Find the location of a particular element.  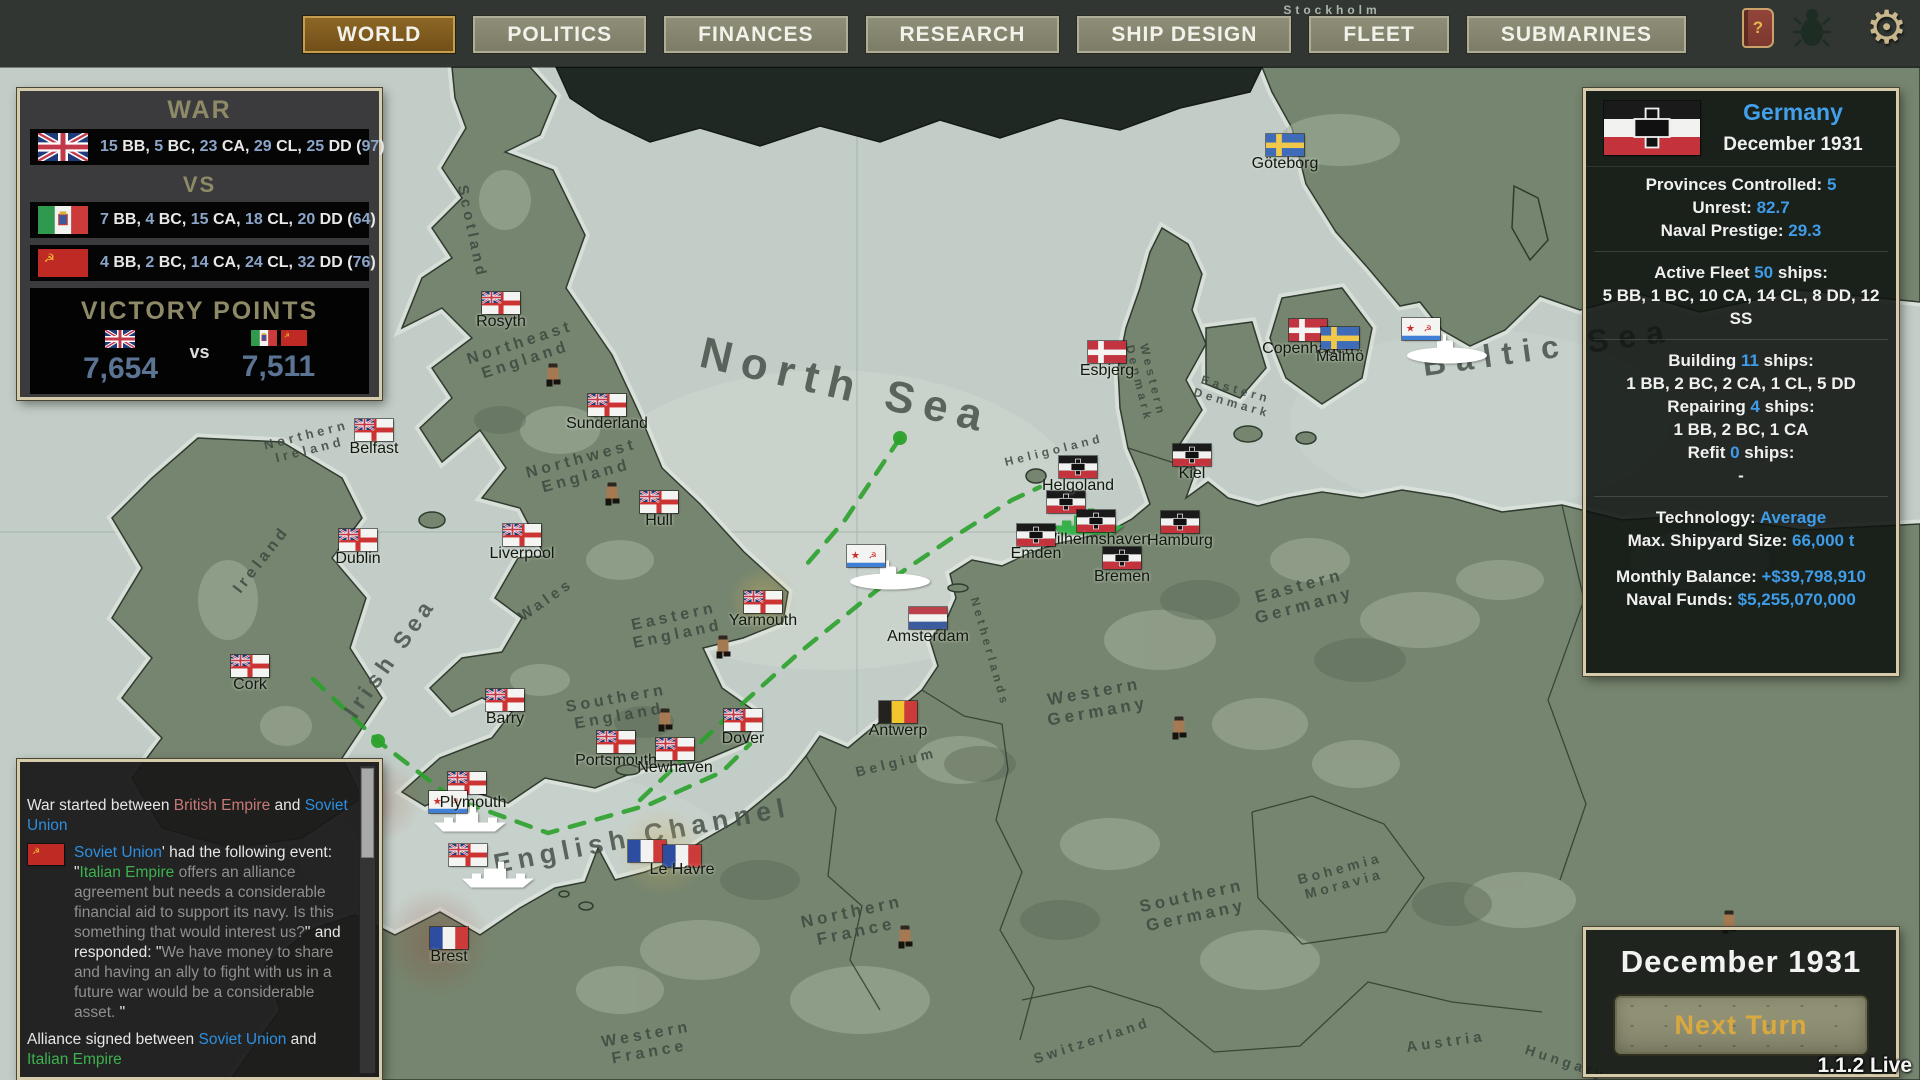

scrollbar-thumb is located at coordinates (367, 813).